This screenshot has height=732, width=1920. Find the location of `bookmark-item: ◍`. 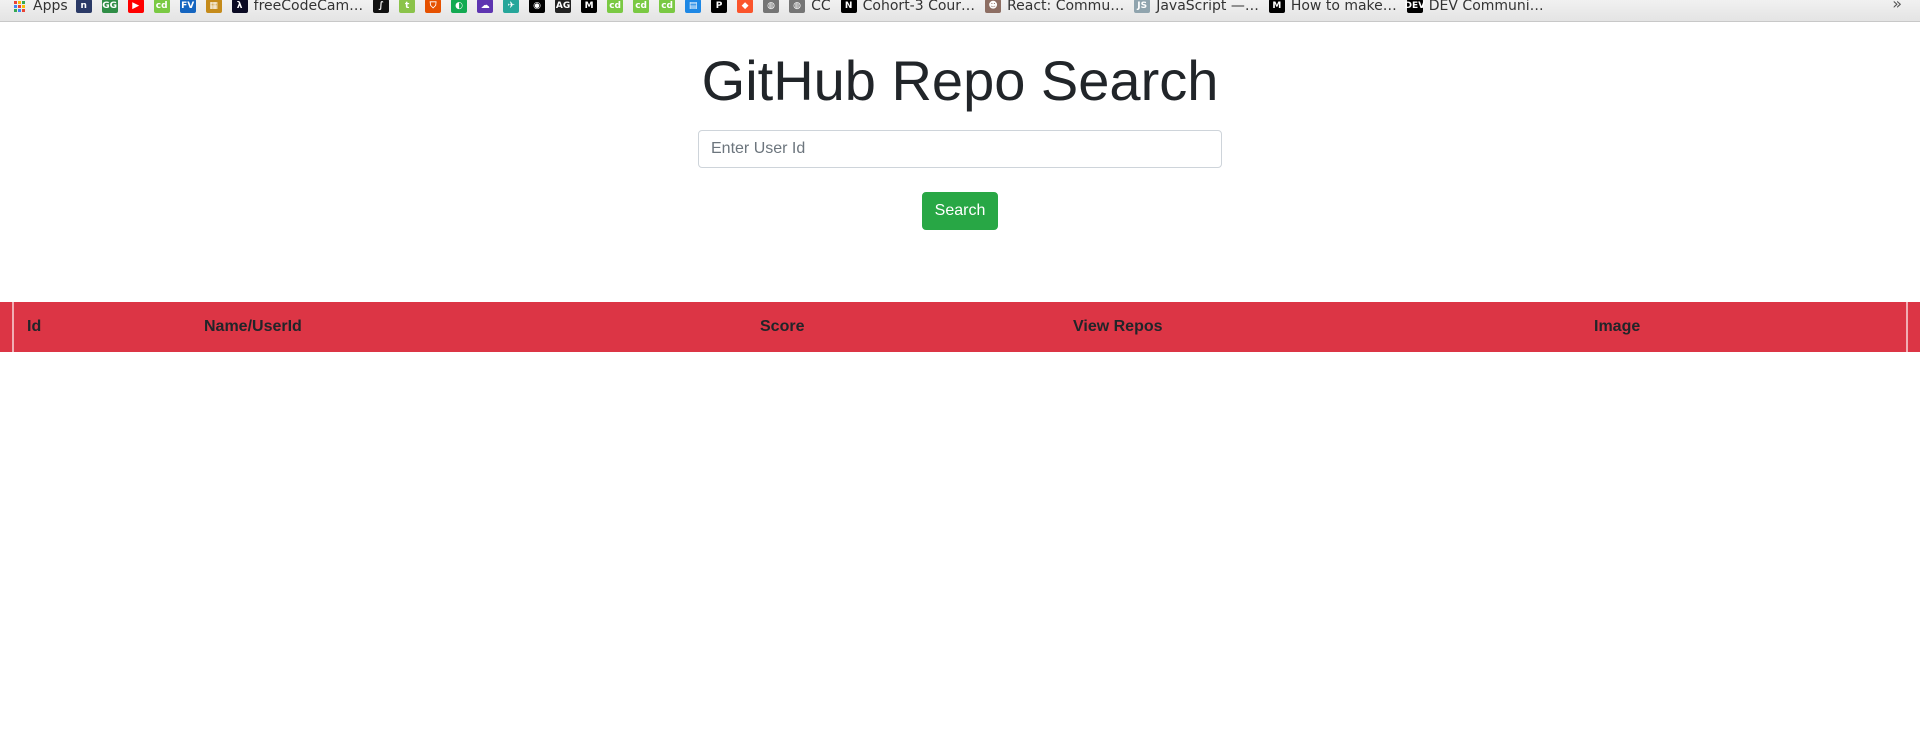

bookmark-item: ◍ is located at coordinates (771, 6).